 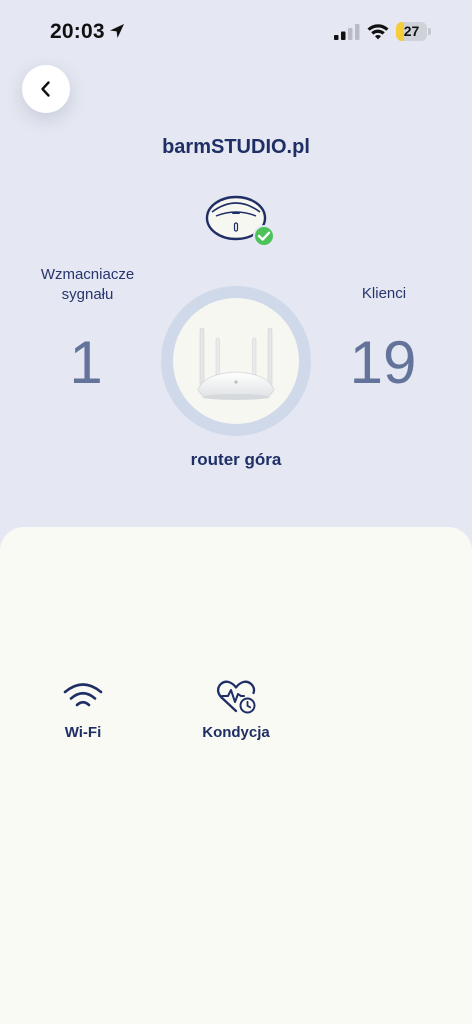 What do you see at coordinates (429, 31) in the screenshot?
I see `battery-cap` at bounding box center [429, 31].